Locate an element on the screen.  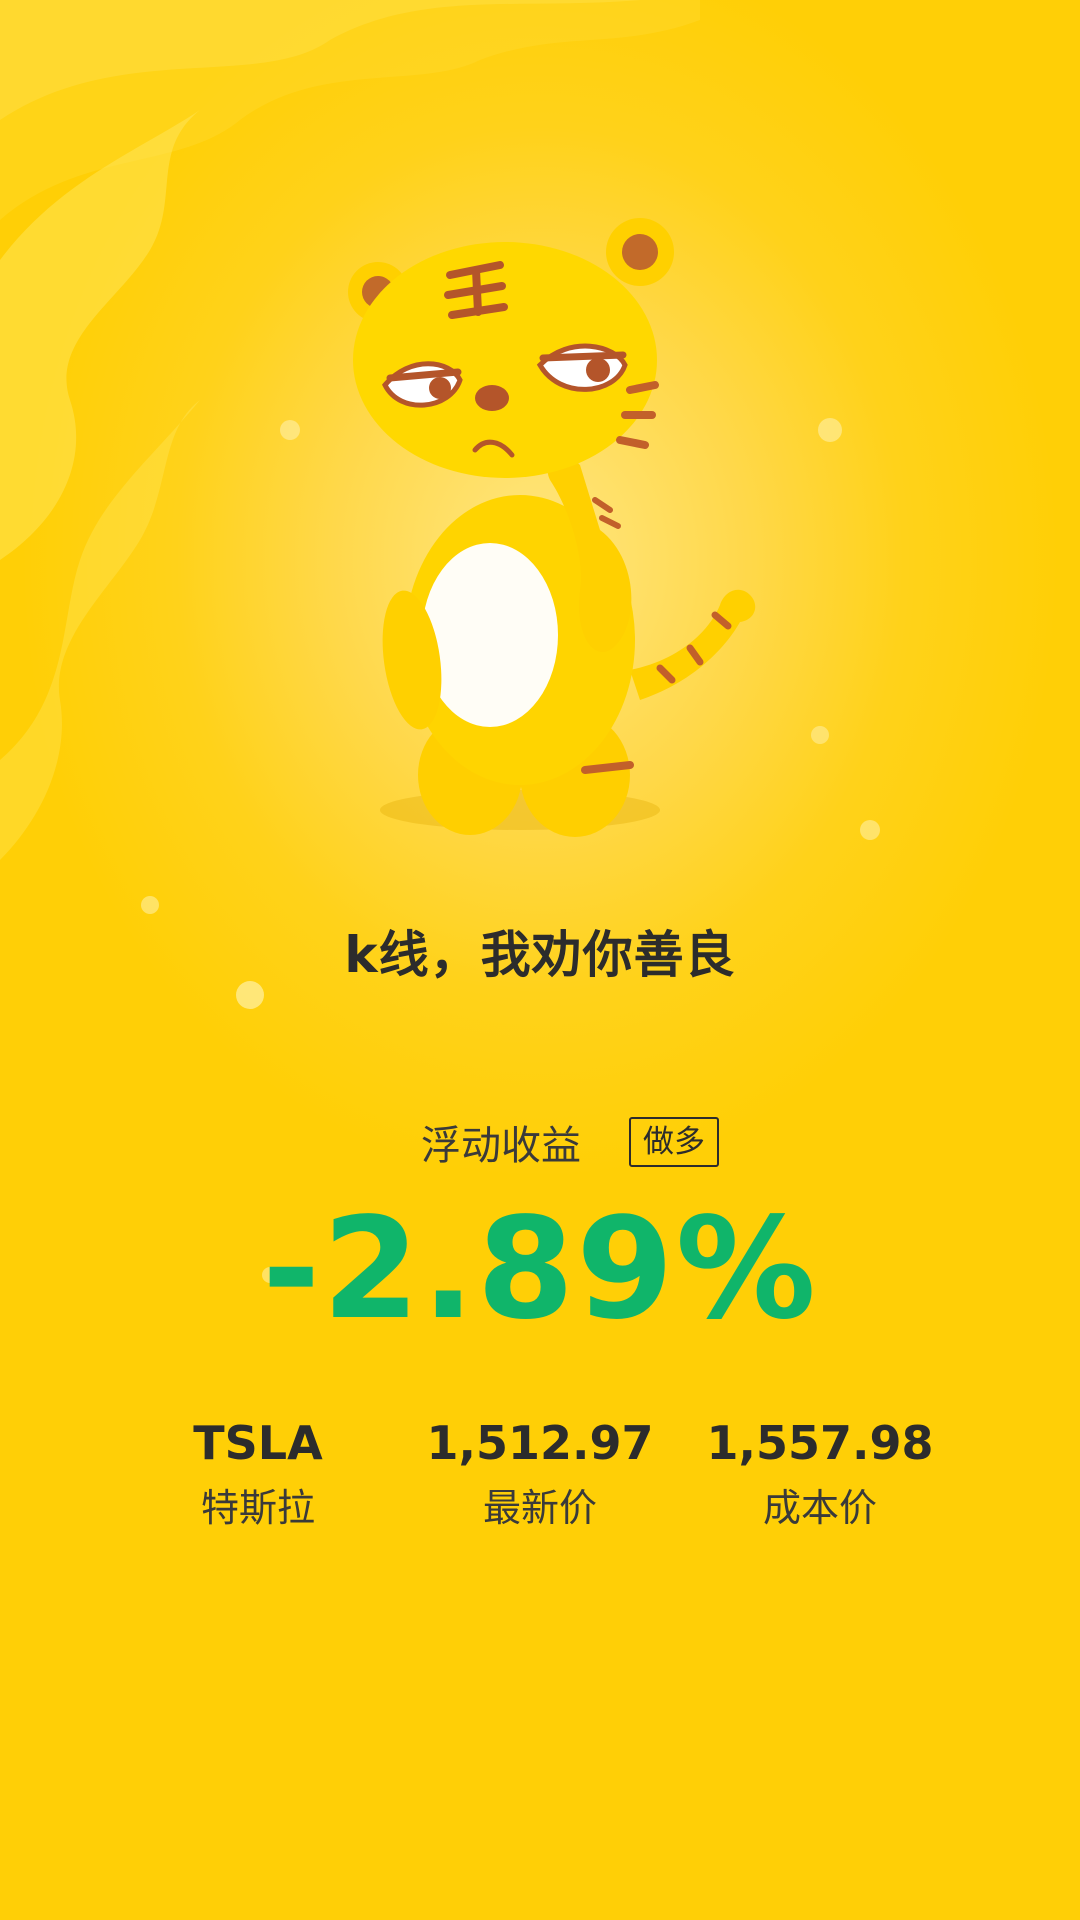
stock-symbol: TSLA is located at coordinates (258, 1443).